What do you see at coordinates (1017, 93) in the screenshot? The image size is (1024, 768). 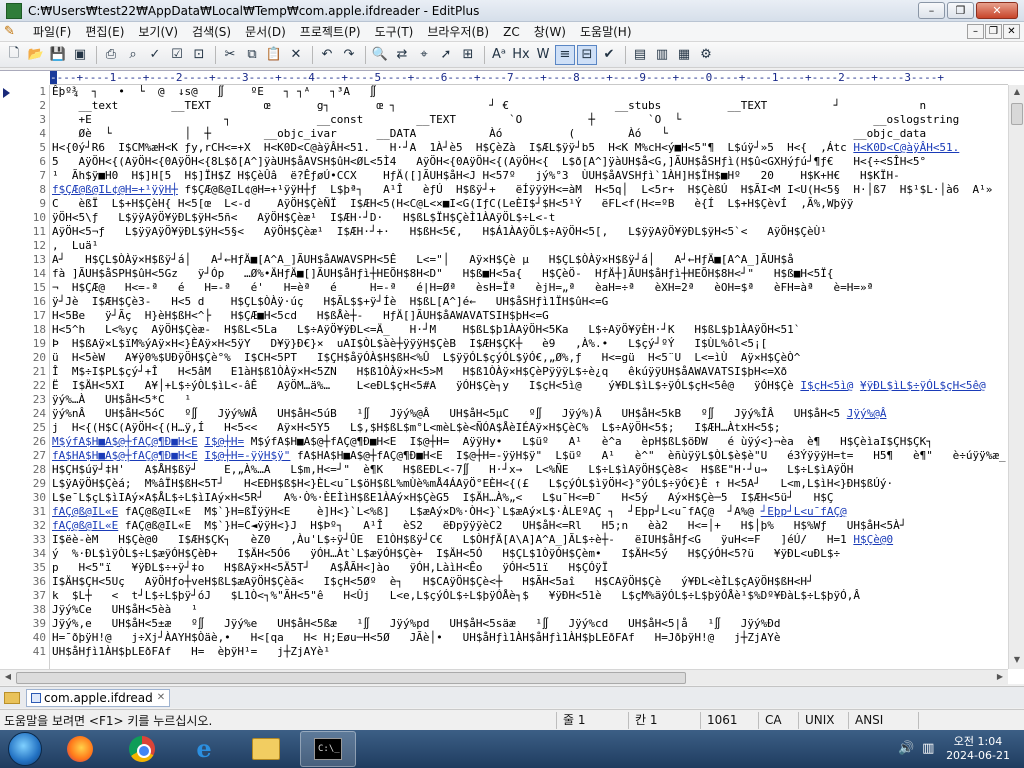 I see `scroll-up-icon: ▲` at bounding box center [1017, 93].